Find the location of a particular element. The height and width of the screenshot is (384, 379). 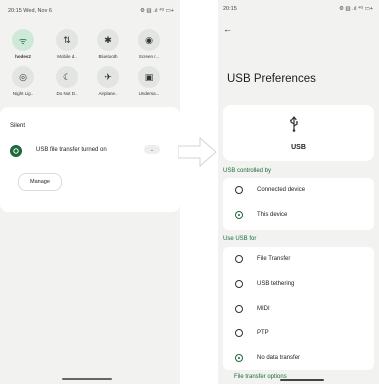

silent-section-label: Silent is located at coordinates (18, 126).